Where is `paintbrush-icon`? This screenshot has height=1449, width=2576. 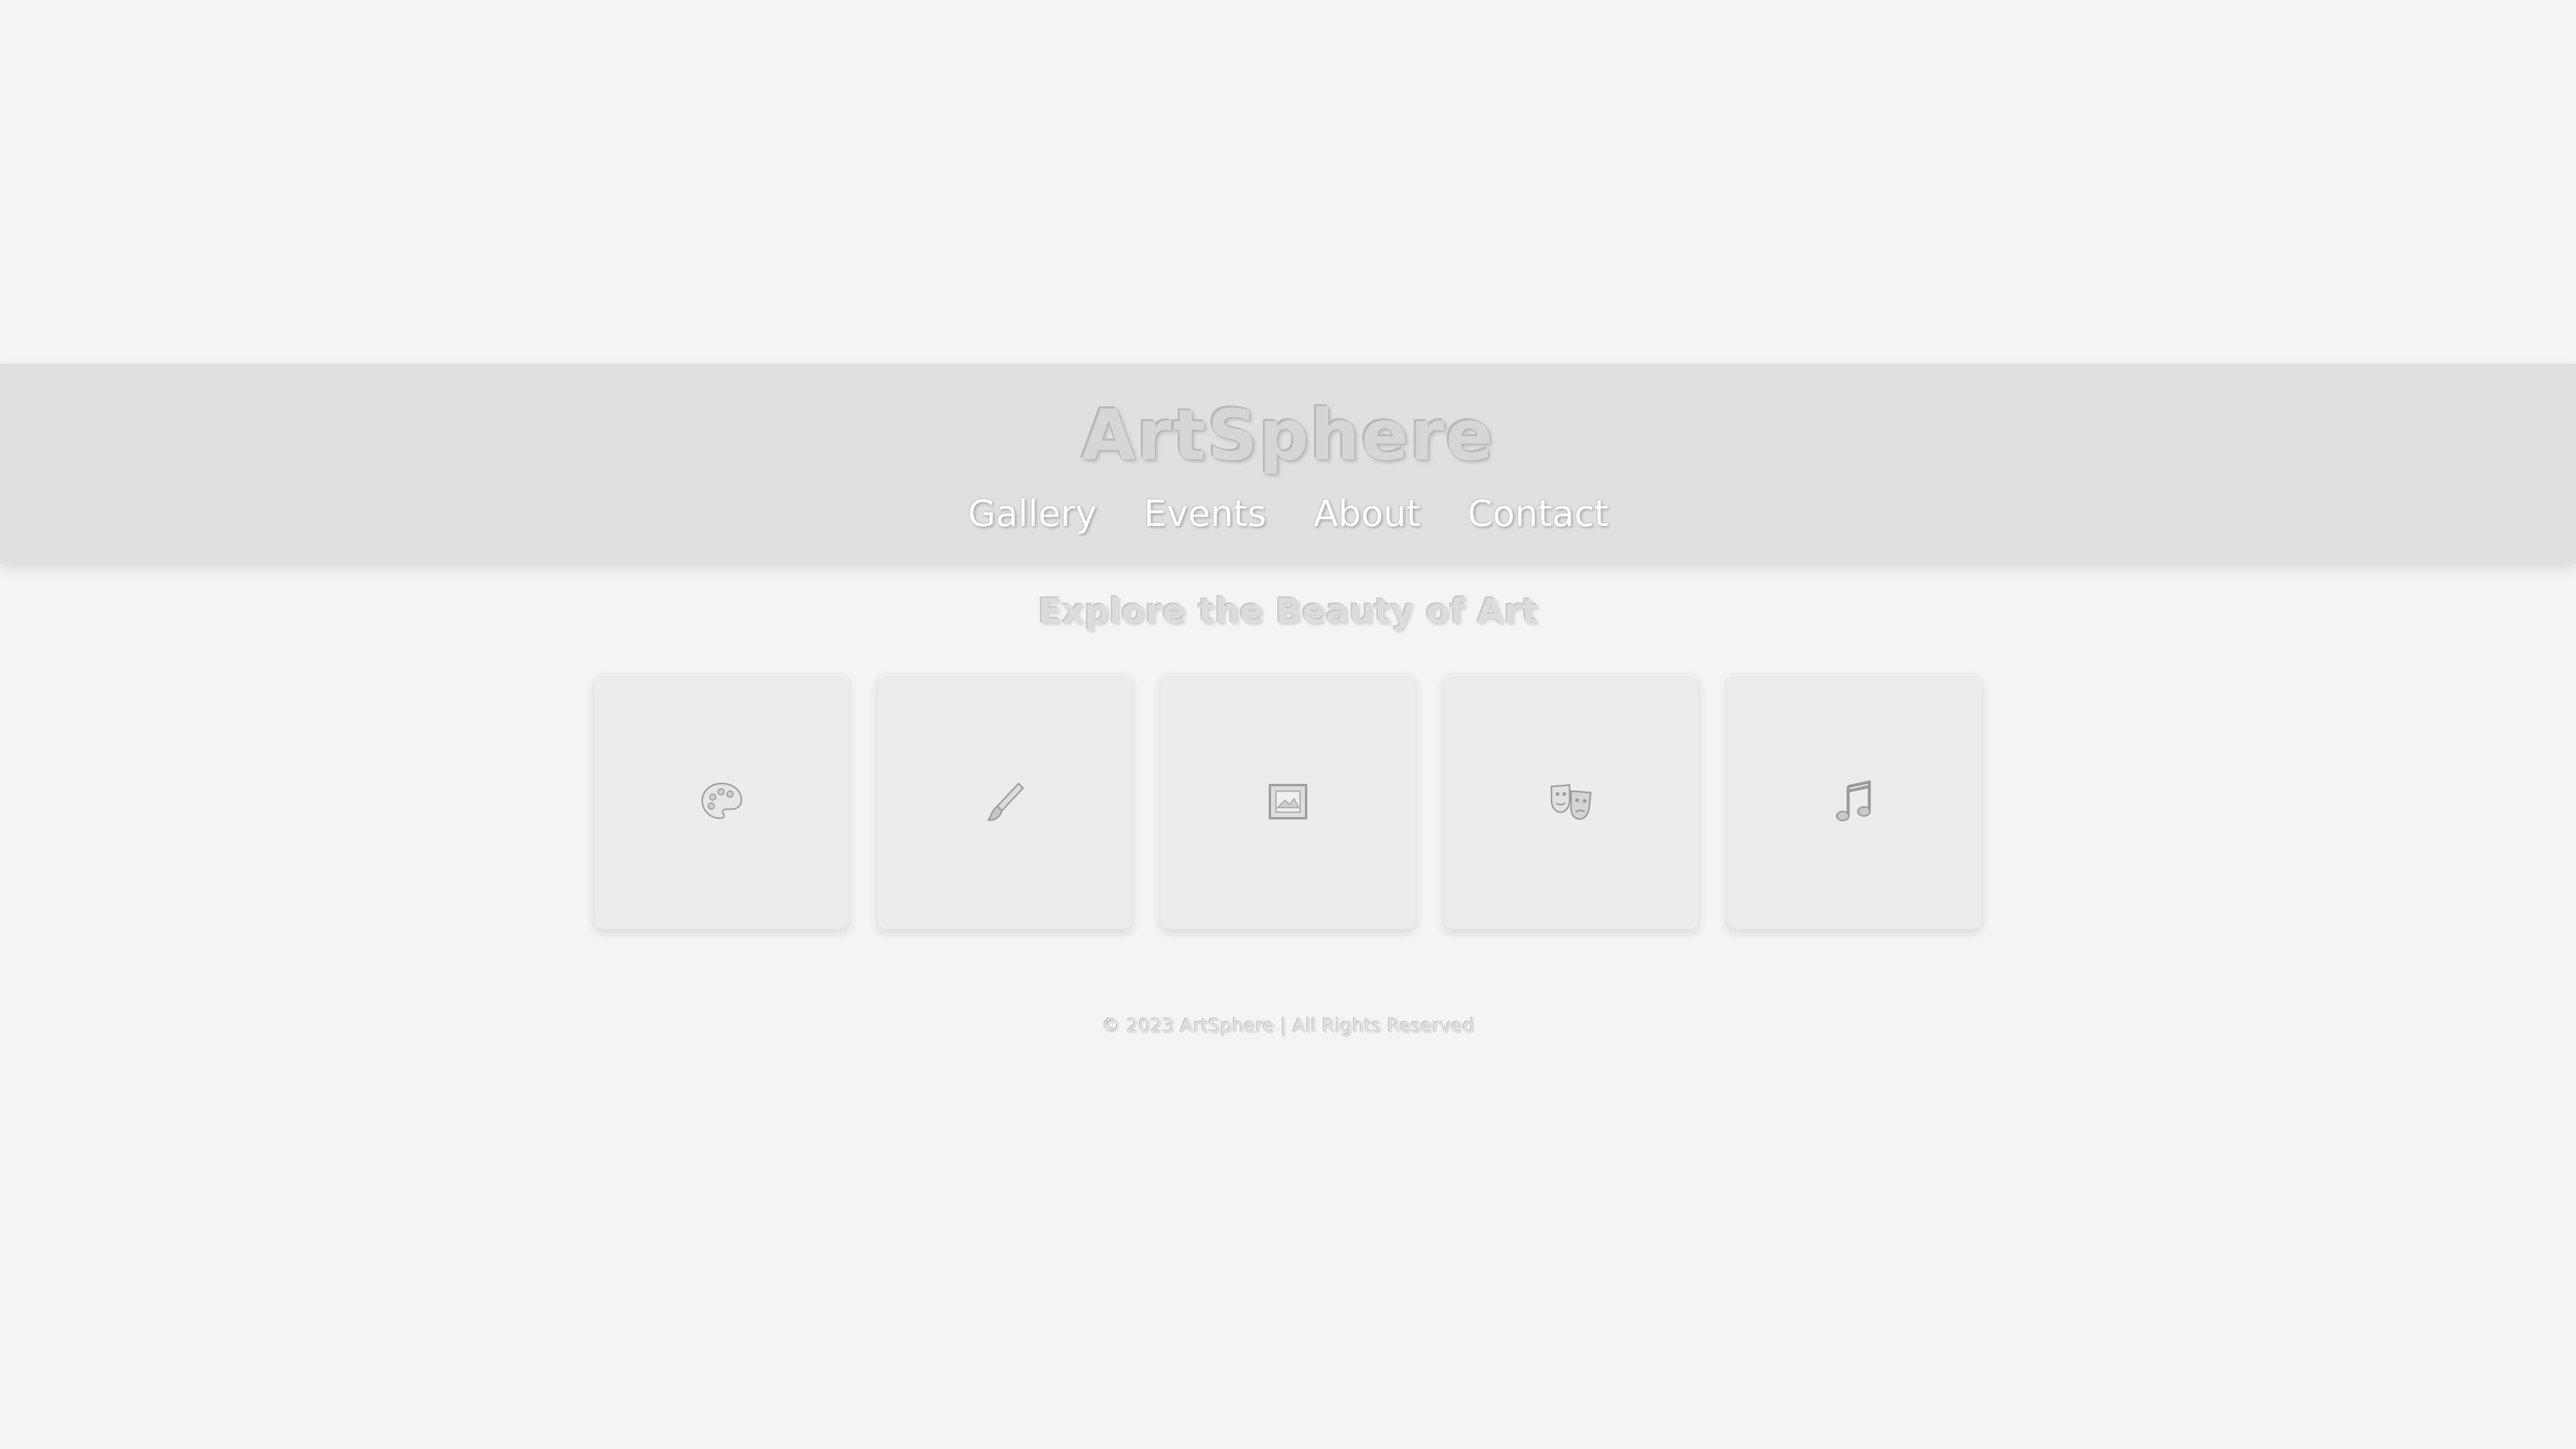 paintbrush-icon is located at coordinates (1005, 801).